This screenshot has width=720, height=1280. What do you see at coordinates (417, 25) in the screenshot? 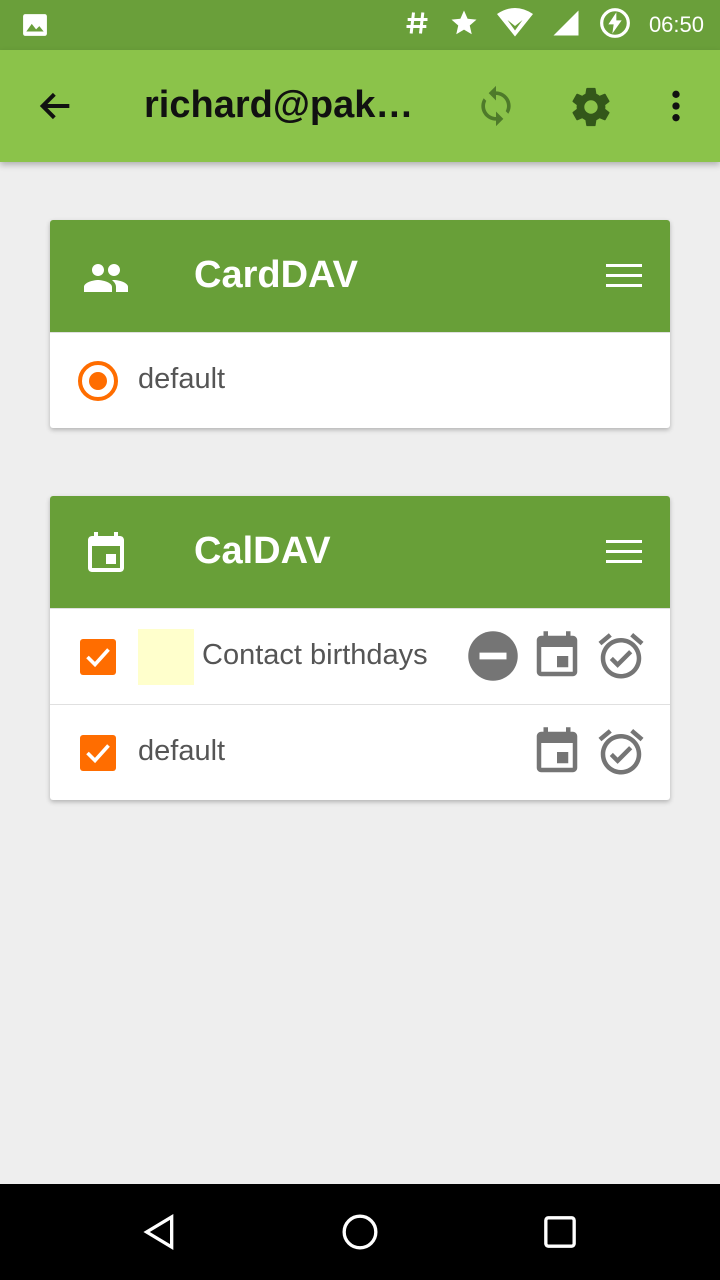
I see `hash-icon` at bounding box center [417, 25].